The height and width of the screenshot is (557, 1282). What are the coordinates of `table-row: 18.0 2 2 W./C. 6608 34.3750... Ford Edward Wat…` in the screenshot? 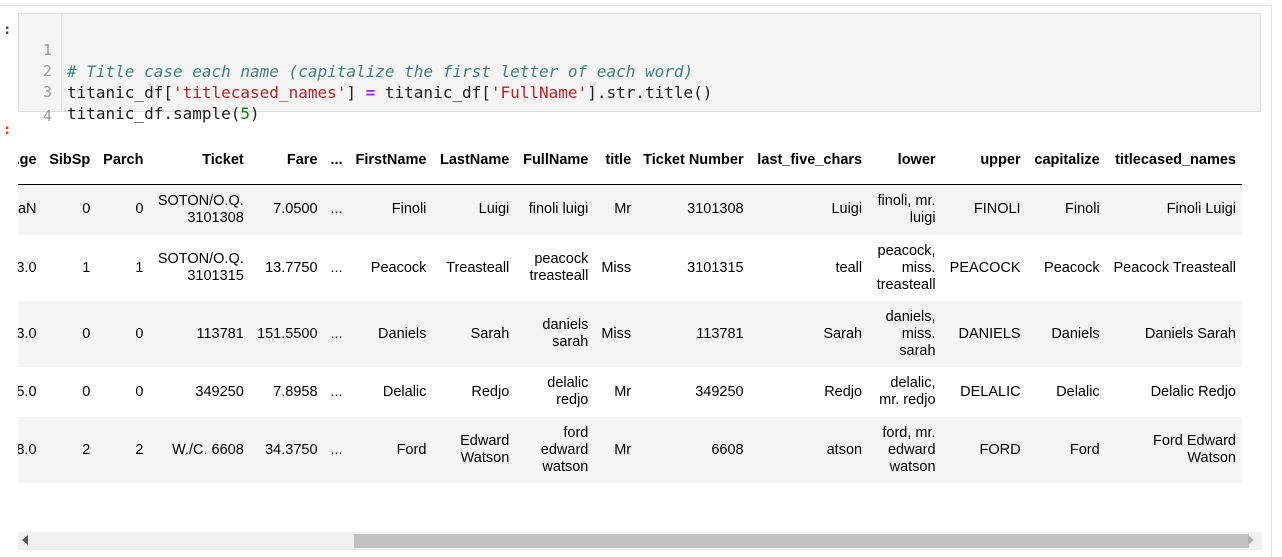 It's located at (630, 450).